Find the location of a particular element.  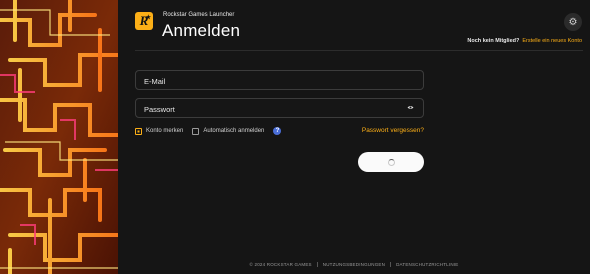

terms-link: NUTZUNGSBEDINGUNGEN is located at coordinates (354, 264).